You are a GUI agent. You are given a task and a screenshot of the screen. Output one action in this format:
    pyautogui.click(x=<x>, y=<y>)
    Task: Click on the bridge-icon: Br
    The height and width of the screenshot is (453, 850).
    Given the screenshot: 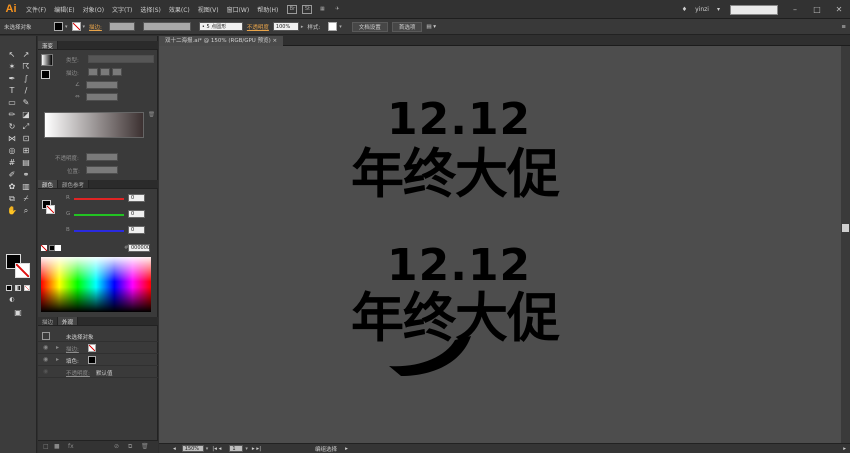 What is the action you would take?
    pyautogui.click(x=292, y=9)
    